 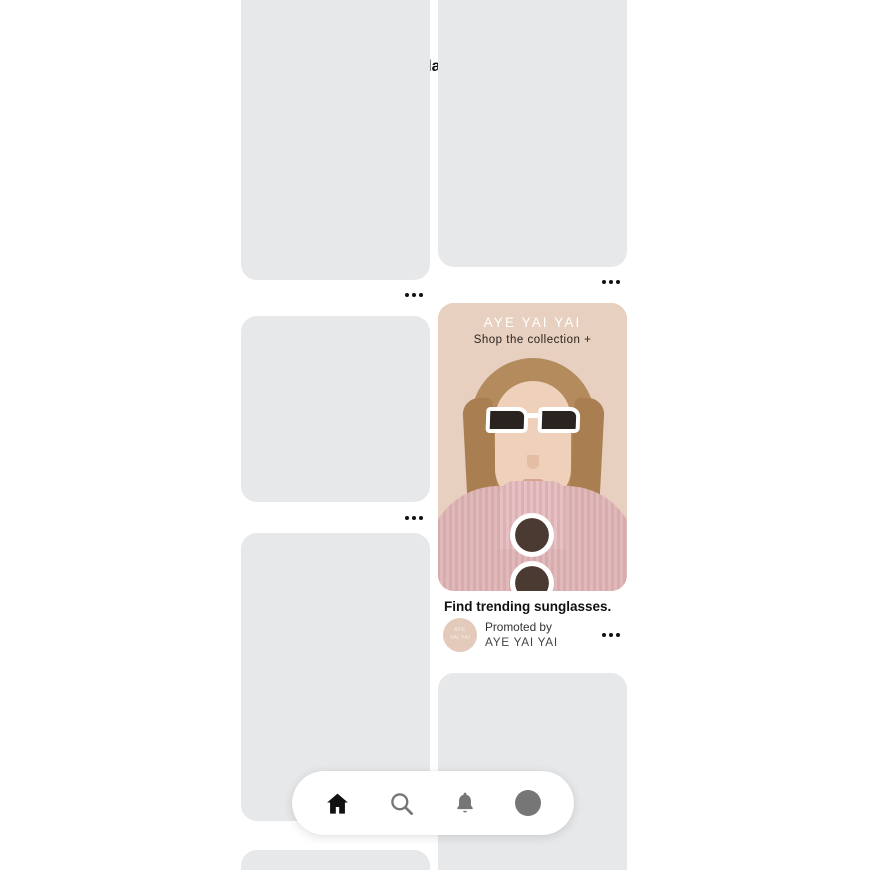 I want to click on cat-eye-sunglasses, so click(x=533, y=421).